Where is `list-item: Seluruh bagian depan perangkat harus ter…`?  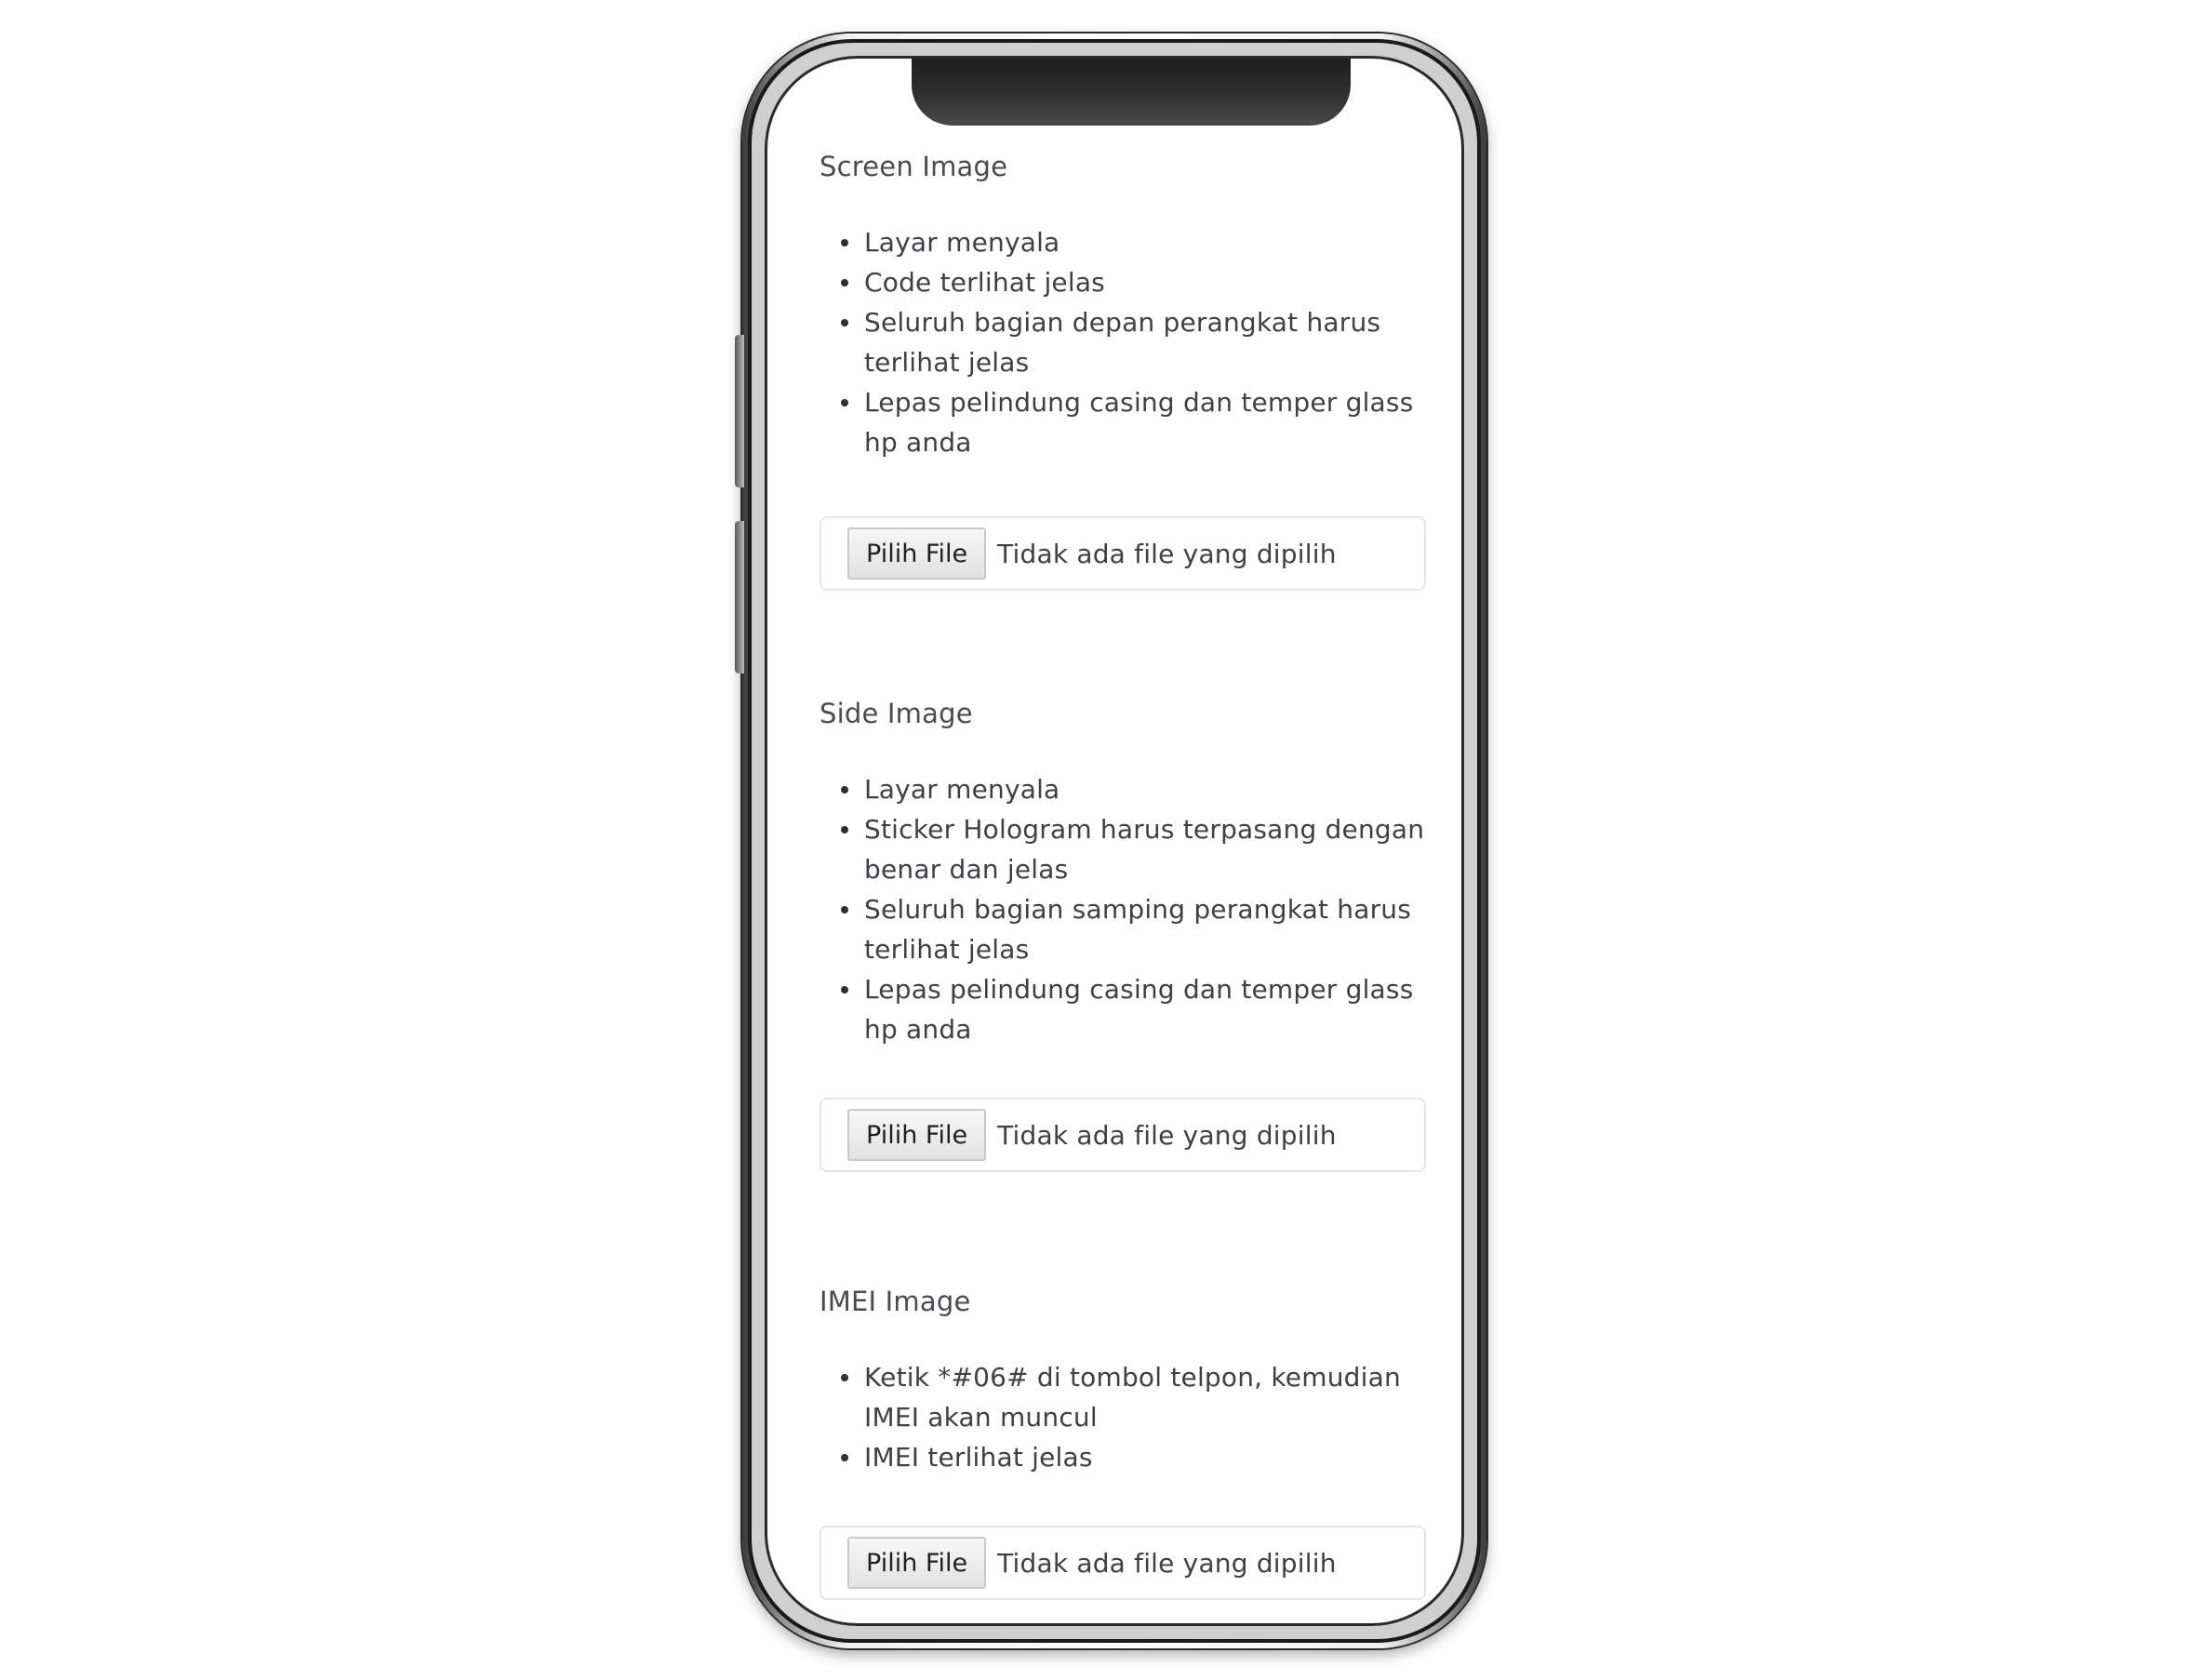 list-item: Seluruh bagian depan perangkat harus ter… is located at coordinates (1145, 342).